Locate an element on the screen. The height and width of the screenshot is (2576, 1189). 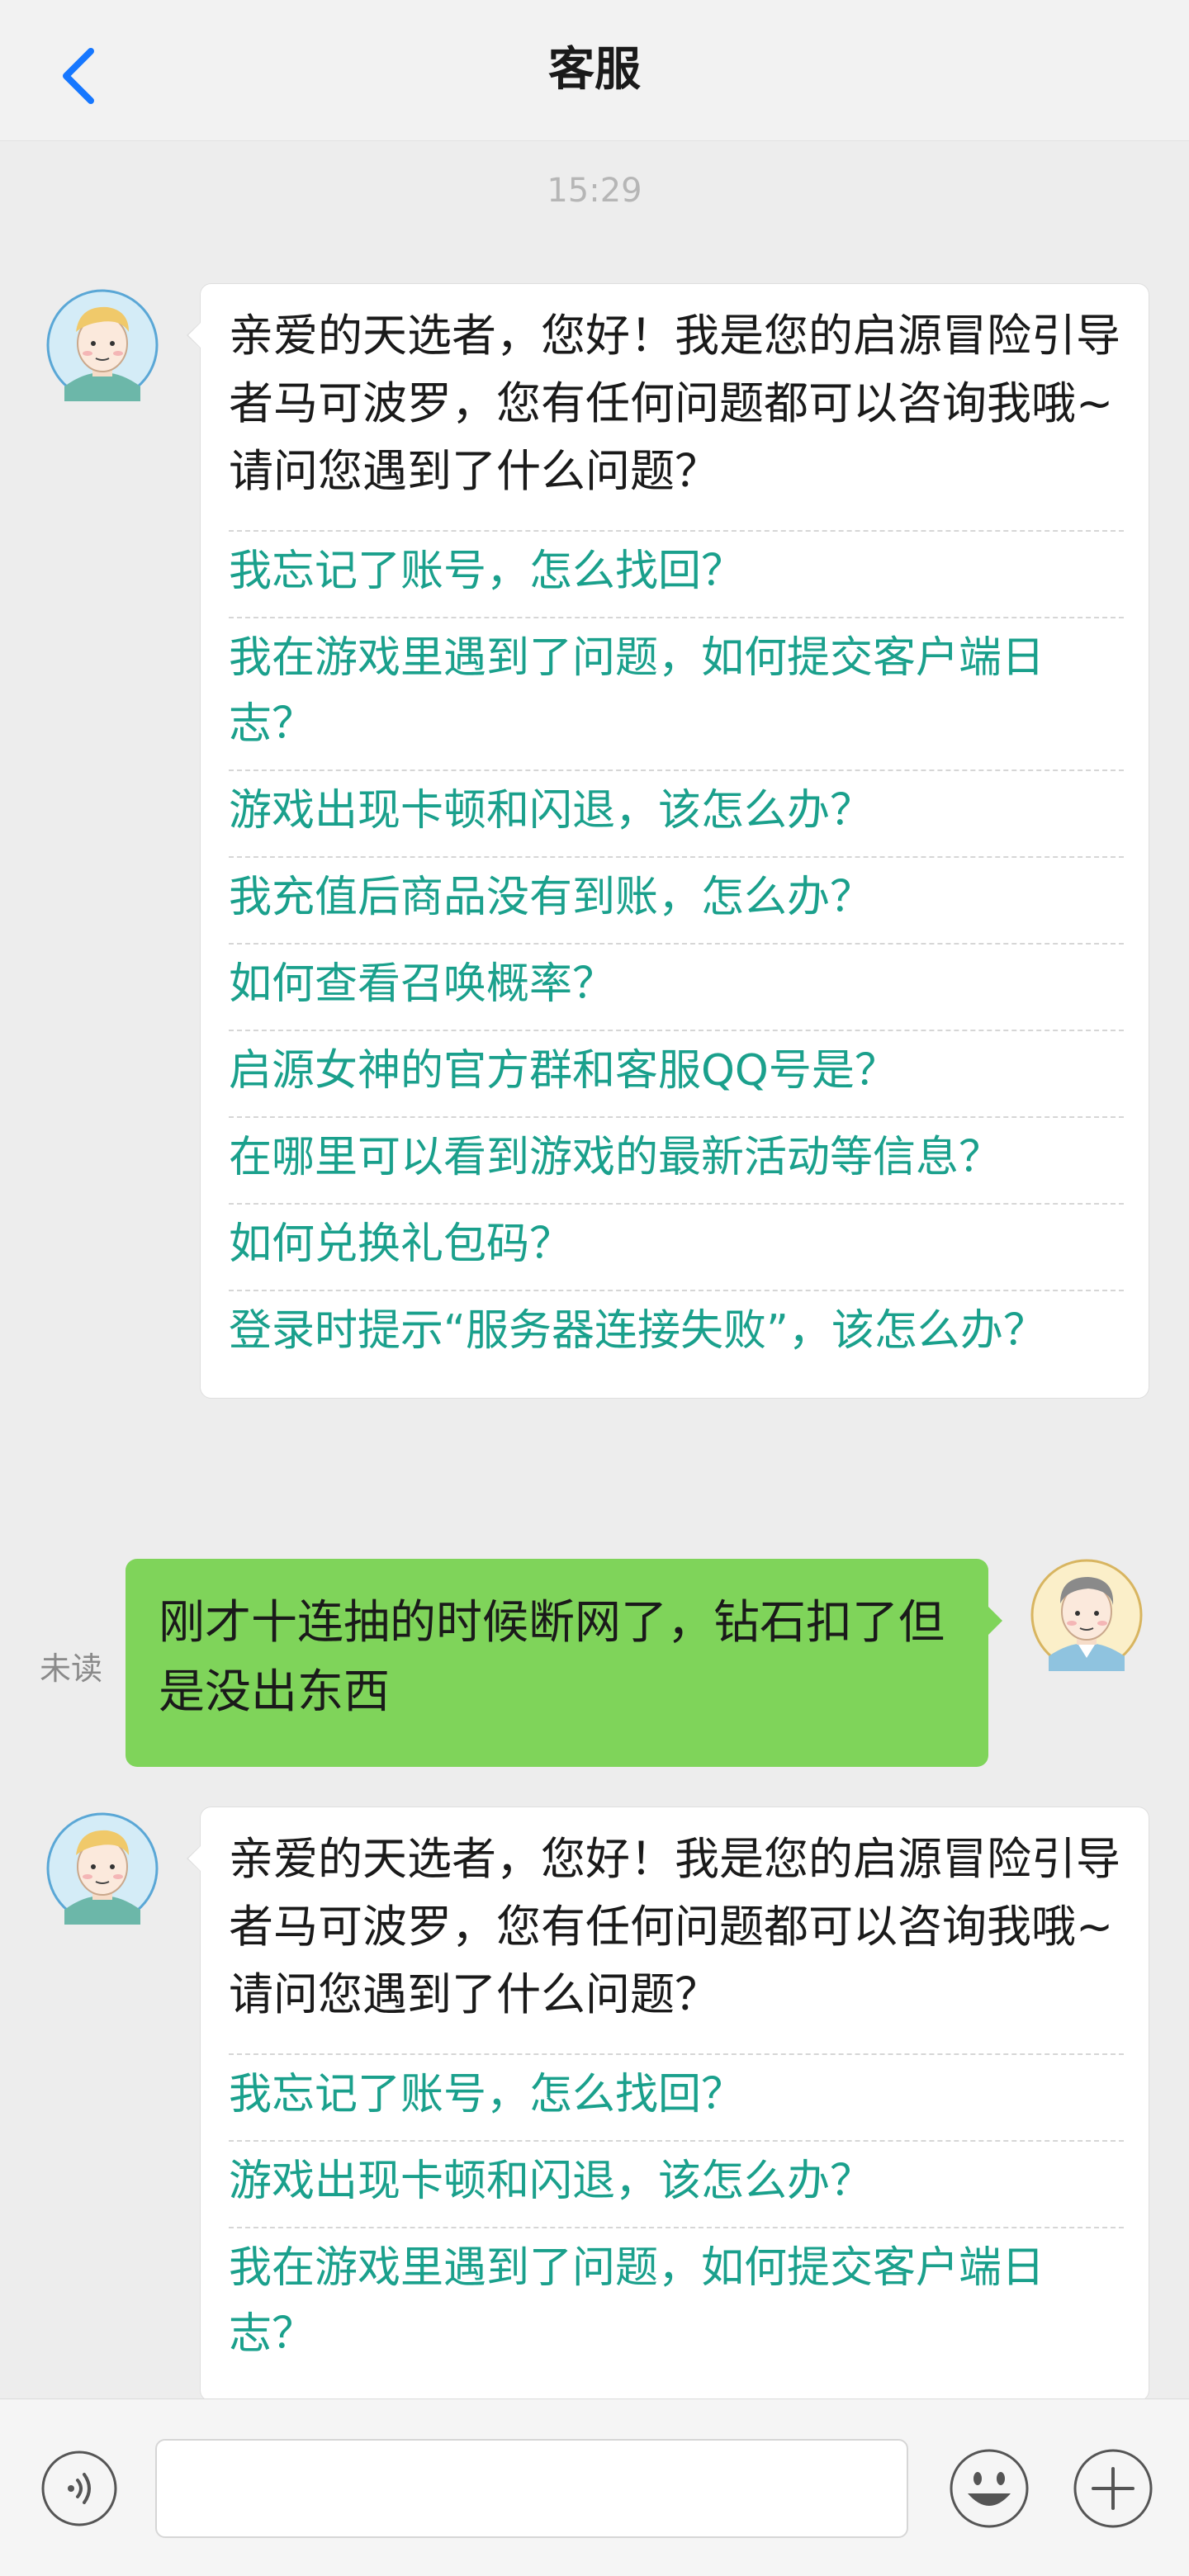
page-title: 客服 is located at coordinates (594, 70).